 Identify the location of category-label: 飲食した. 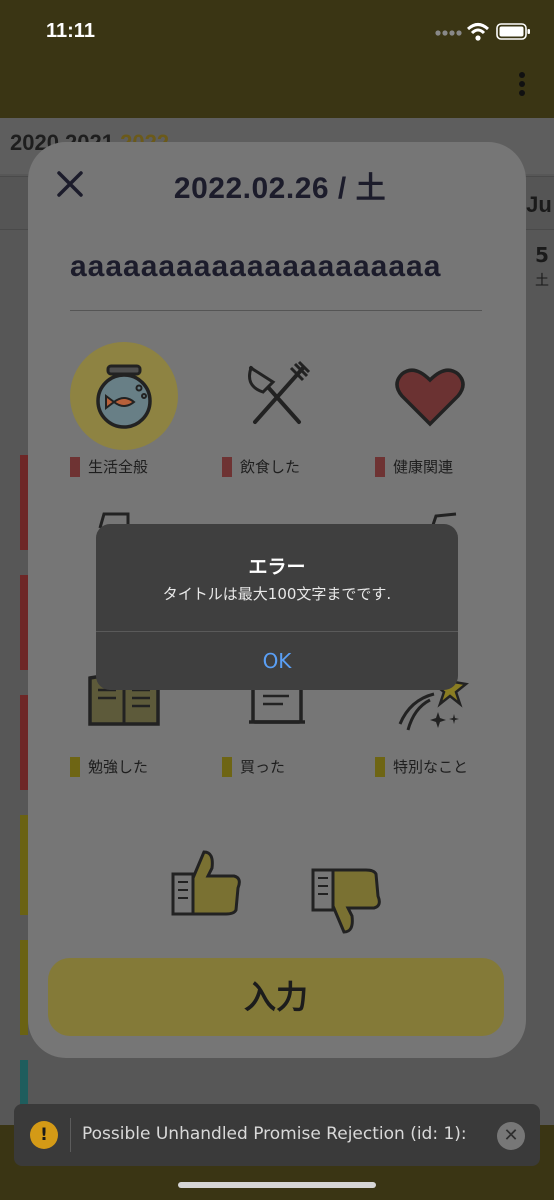
(261, 466).